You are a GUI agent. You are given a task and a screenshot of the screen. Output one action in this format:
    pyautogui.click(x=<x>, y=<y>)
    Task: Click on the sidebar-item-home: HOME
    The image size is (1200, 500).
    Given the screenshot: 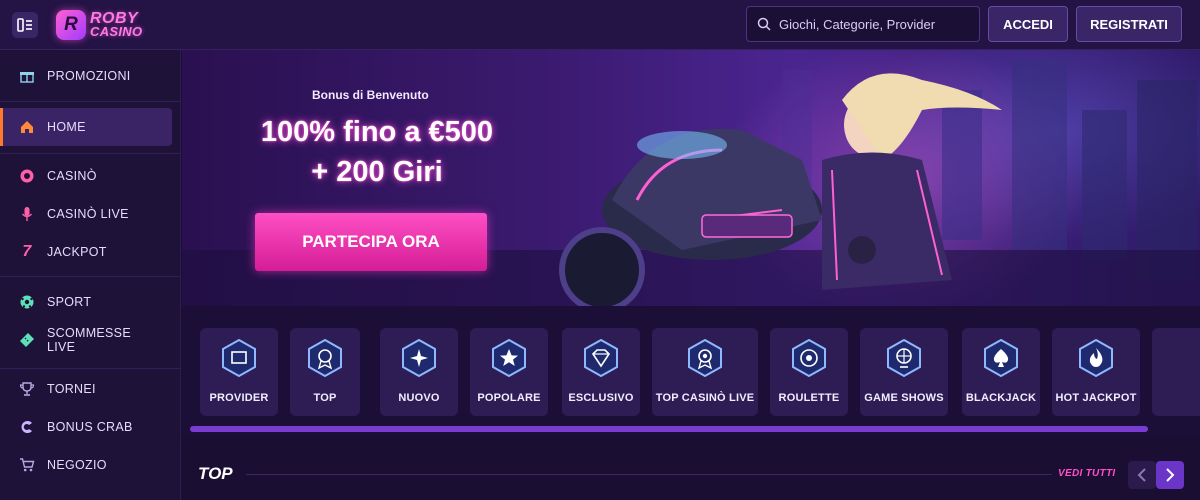 What is the action you would take?
    pyautogui.click(x=86, y=127)
    